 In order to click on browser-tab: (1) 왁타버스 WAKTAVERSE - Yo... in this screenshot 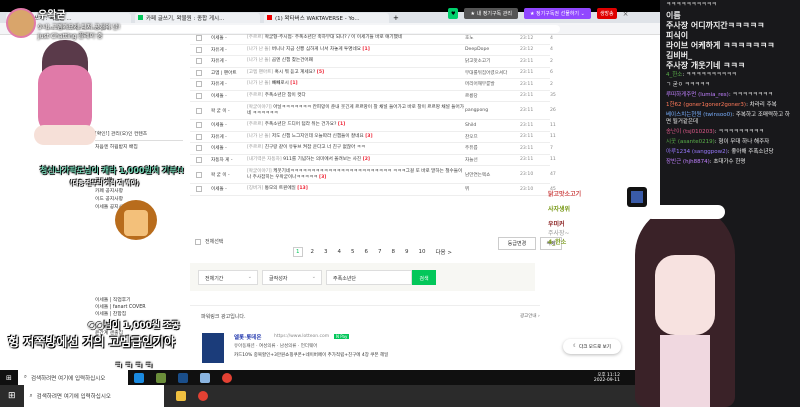, I will do `click(326, 17)`.